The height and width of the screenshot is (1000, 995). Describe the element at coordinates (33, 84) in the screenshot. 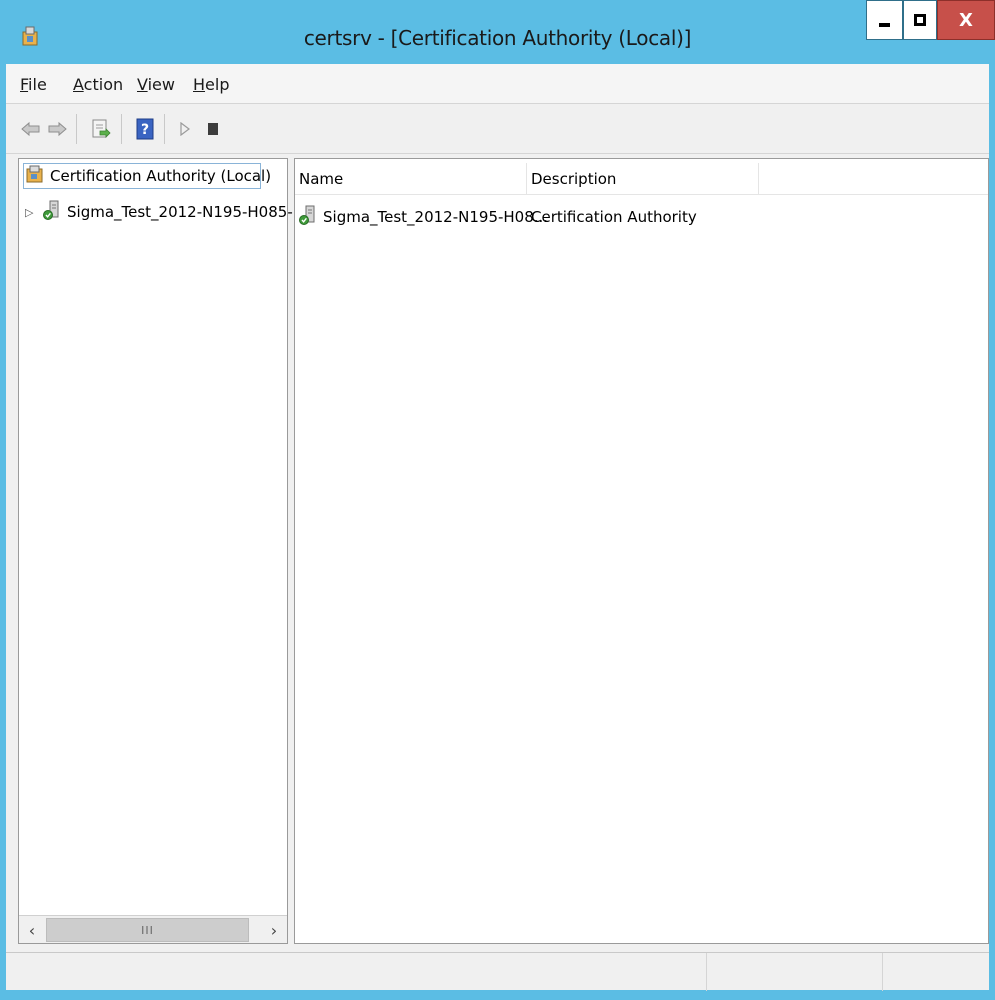

I see `menu-file: File` at that location.